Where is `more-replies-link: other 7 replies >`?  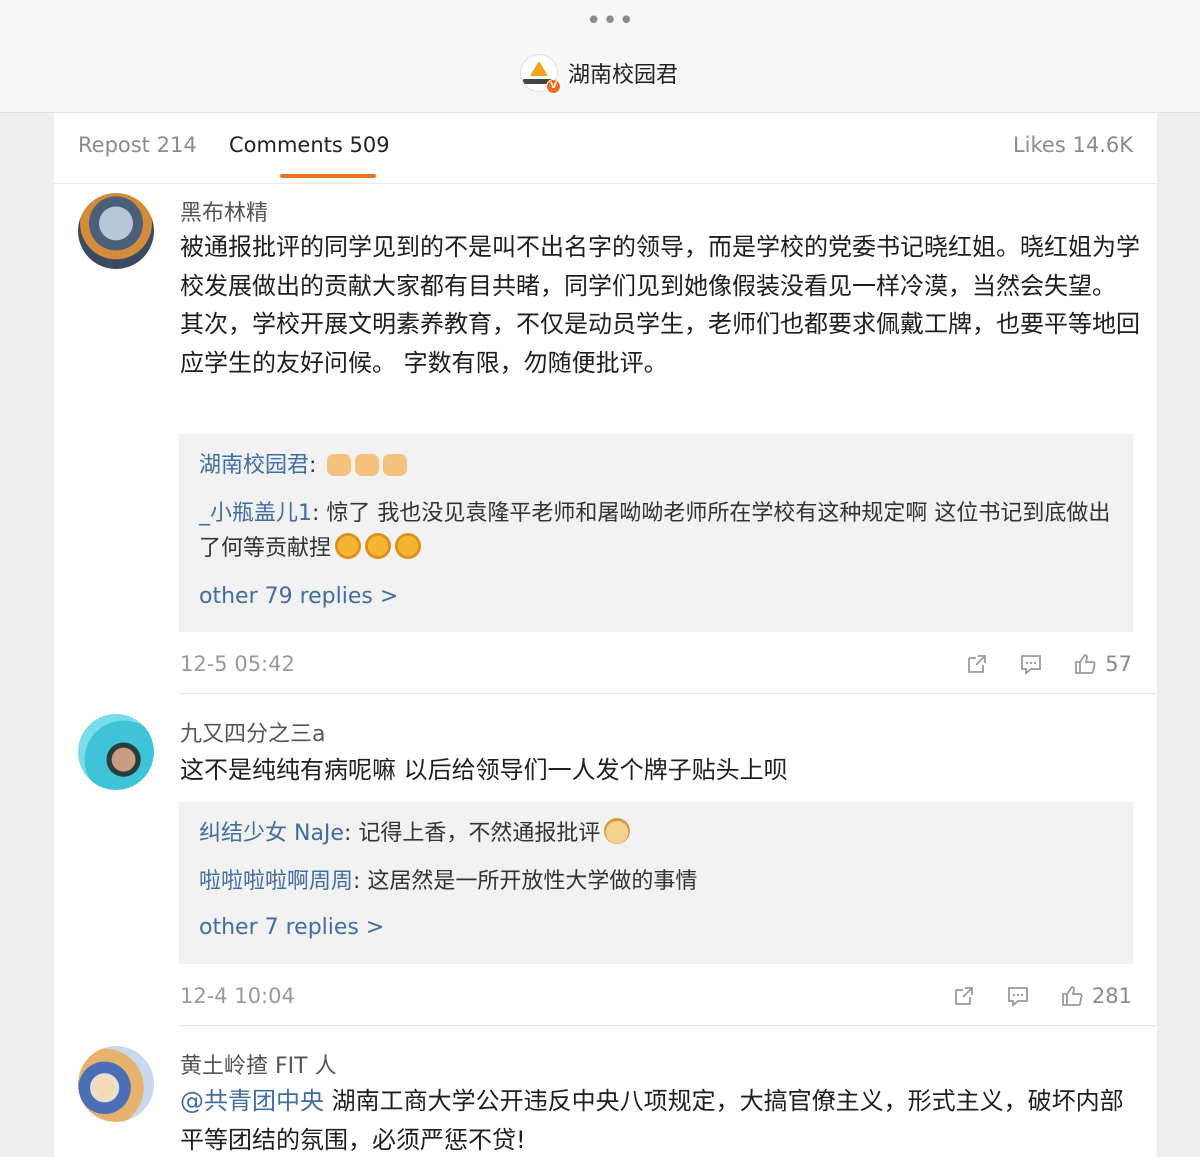
more-replies-link: other 7 replies > is located at coordinates (291, 927).